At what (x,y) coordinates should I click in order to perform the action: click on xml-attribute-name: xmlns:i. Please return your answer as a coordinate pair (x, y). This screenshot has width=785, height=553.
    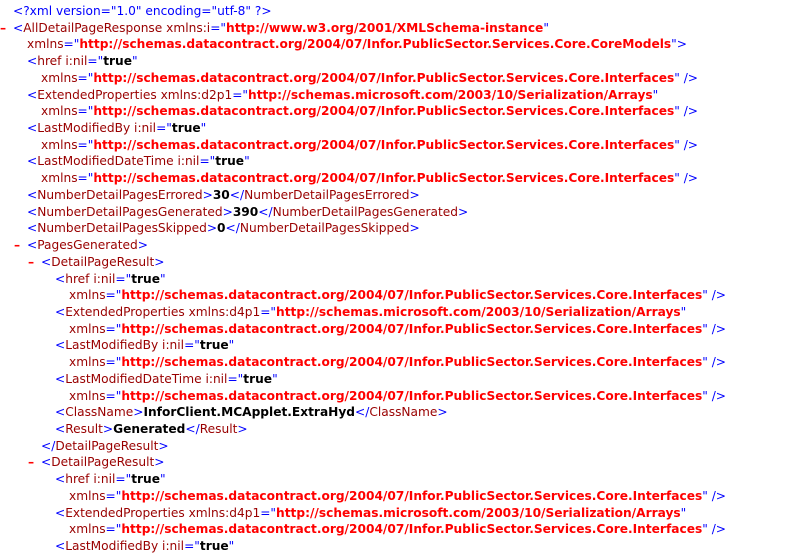
    Looking at the image, I should click on (186, 27).